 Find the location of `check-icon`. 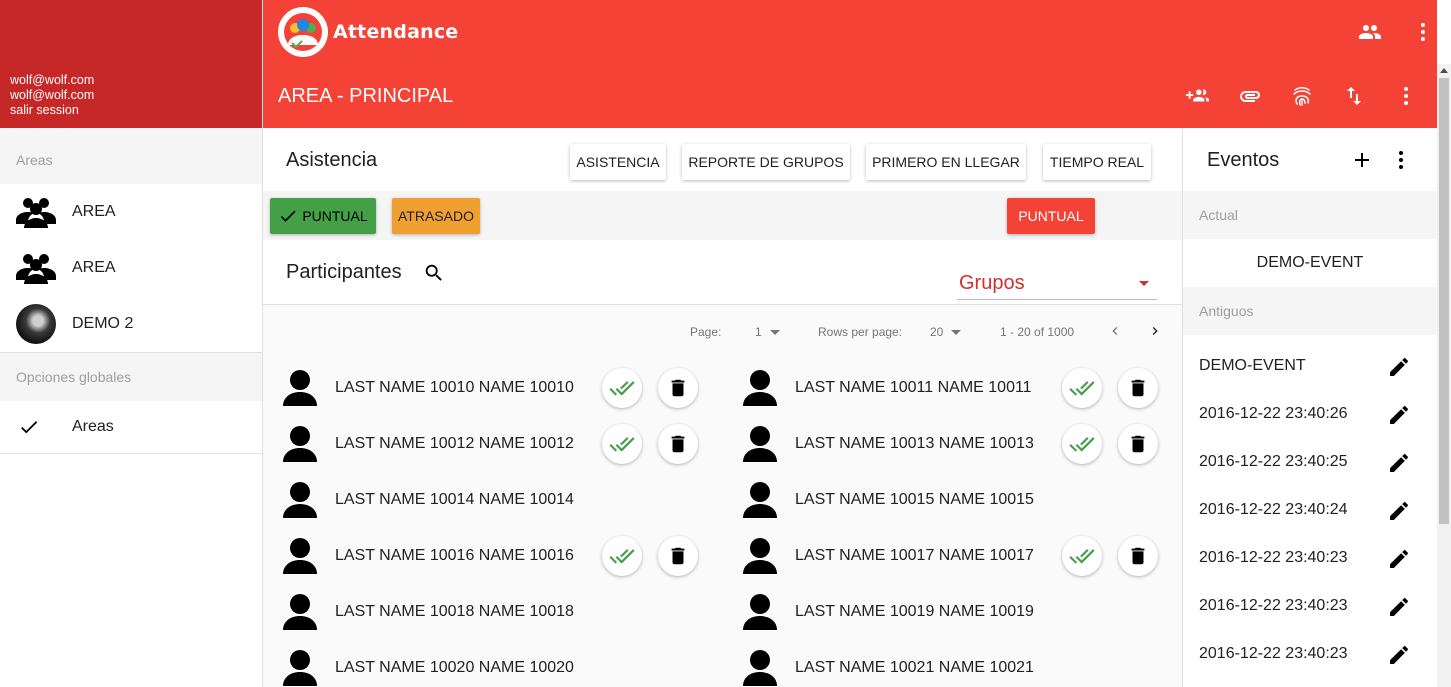

check-icon is located at coordinates (288, 216).